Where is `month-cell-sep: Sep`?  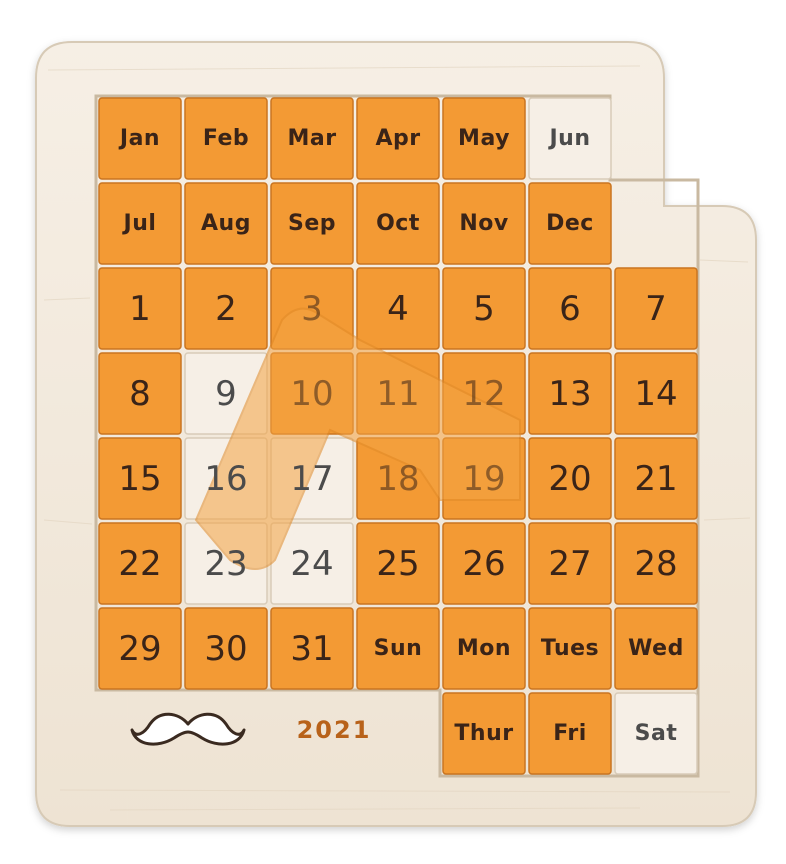 month-cell-sep: Sep is located at coordinates (311, 223).